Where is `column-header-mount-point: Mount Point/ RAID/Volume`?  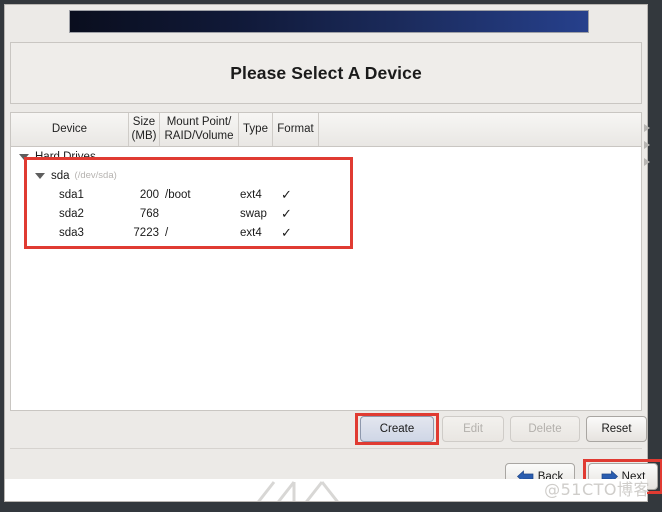
column-header-mount-point: Mount Point/ RAID/Volume is located at coordinates (199, 129).